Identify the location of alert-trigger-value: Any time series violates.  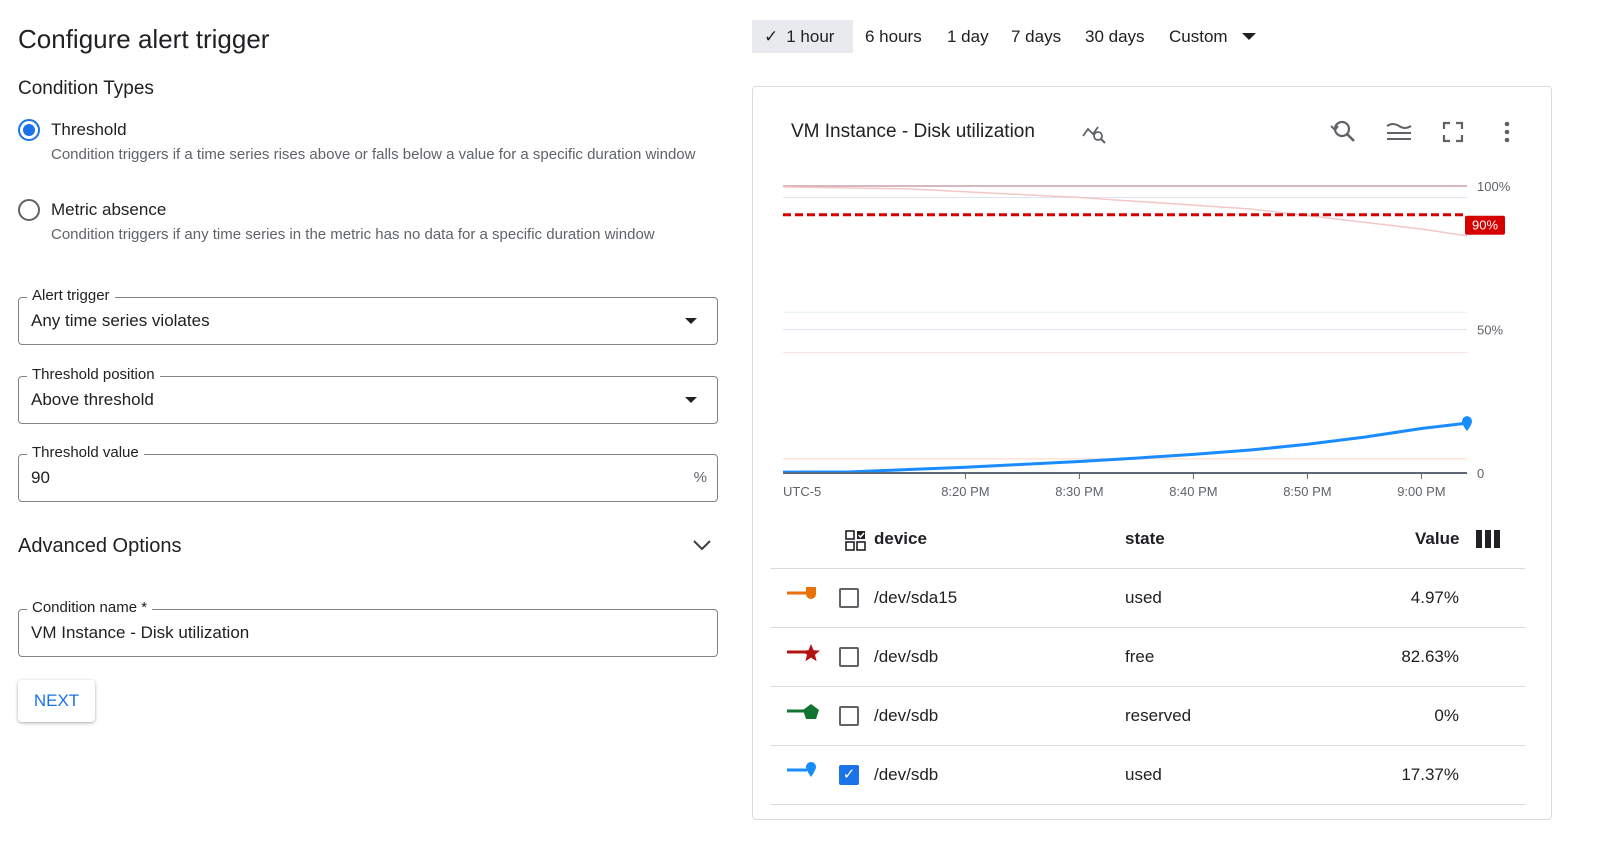
(120, 320).